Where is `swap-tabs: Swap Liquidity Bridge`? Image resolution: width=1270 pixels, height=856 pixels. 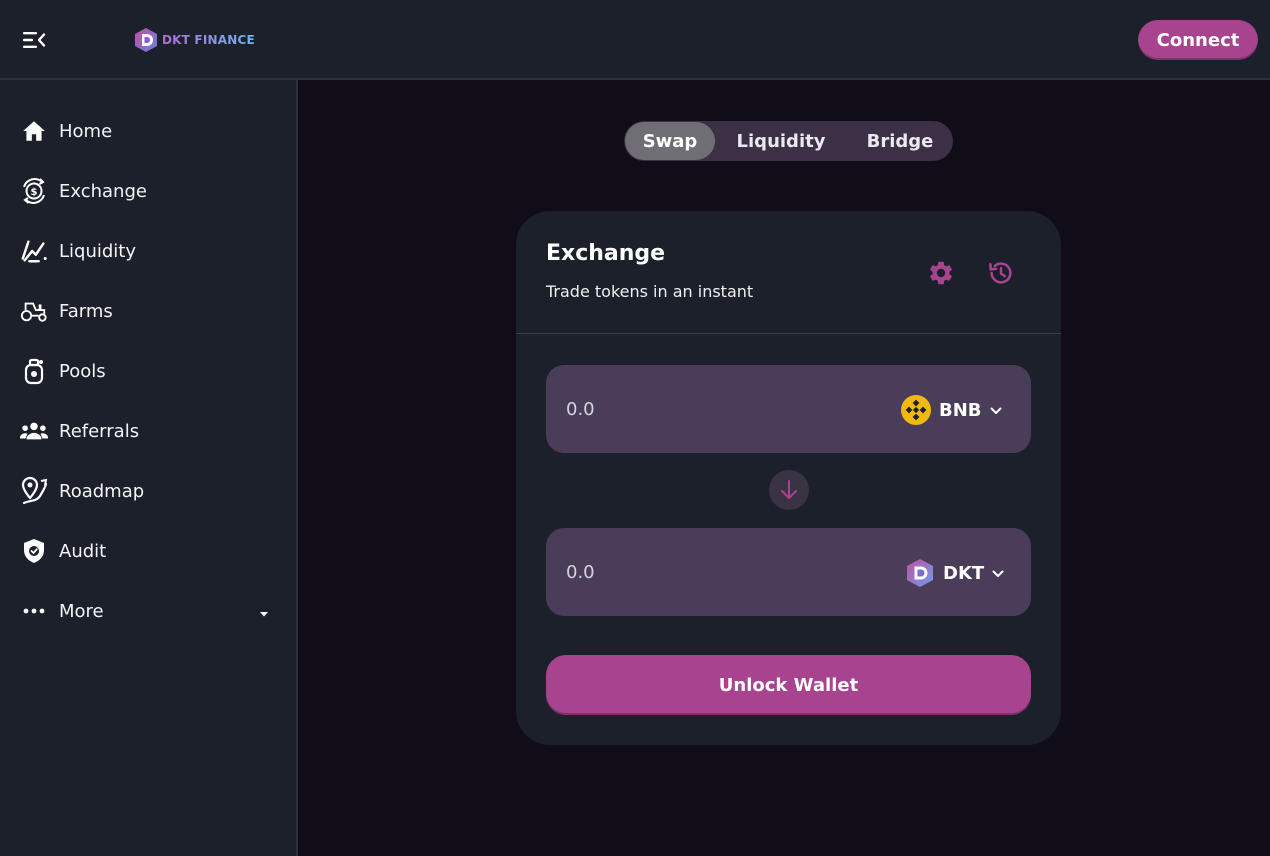
swap-tabs: Swap Liquidity Bridge is located at coordinates (788, 141).